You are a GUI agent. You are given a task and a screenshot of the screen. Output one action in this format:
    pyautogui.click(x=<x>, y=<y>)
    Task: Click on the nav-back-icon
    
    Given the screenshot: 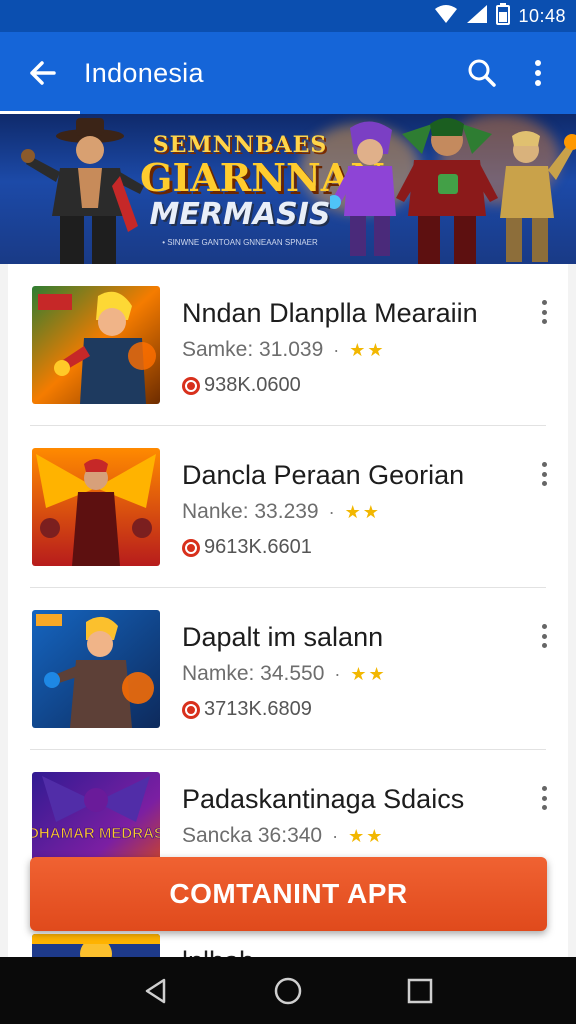 What is the action you would take?
    pyautogui.click(x=155, y=990)
    